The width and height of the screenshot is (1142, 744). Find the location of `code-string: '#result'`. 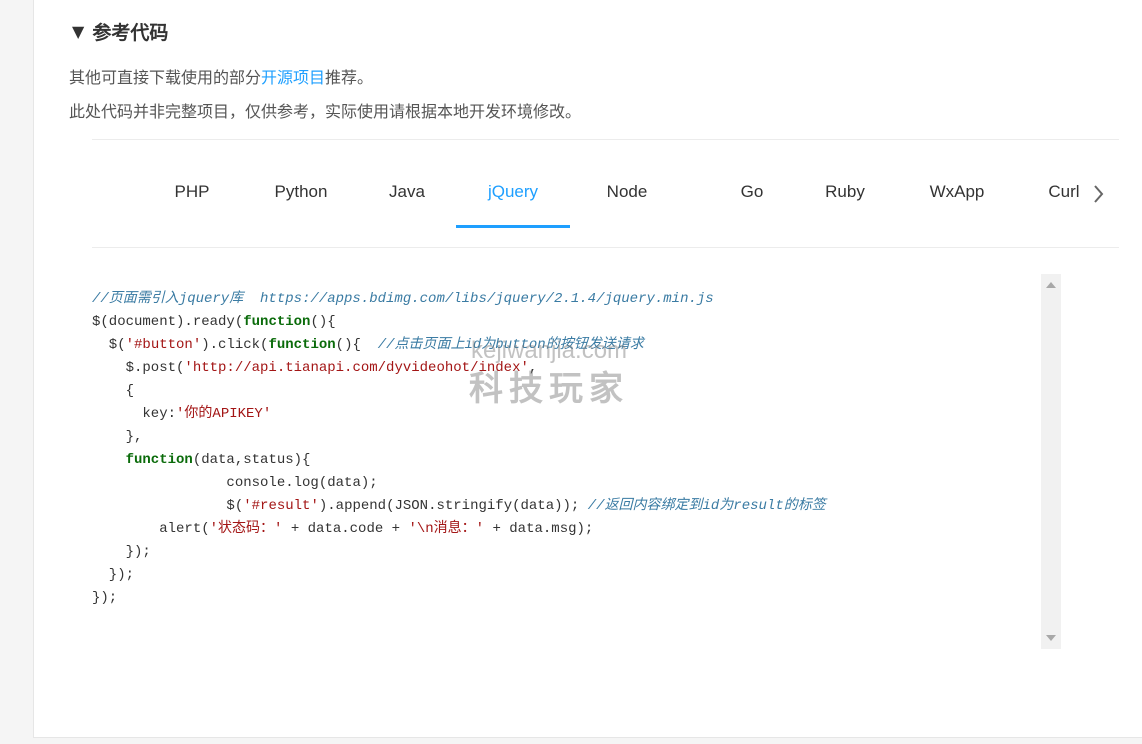

code-string: '#result' is located at coordinates (281, 506).